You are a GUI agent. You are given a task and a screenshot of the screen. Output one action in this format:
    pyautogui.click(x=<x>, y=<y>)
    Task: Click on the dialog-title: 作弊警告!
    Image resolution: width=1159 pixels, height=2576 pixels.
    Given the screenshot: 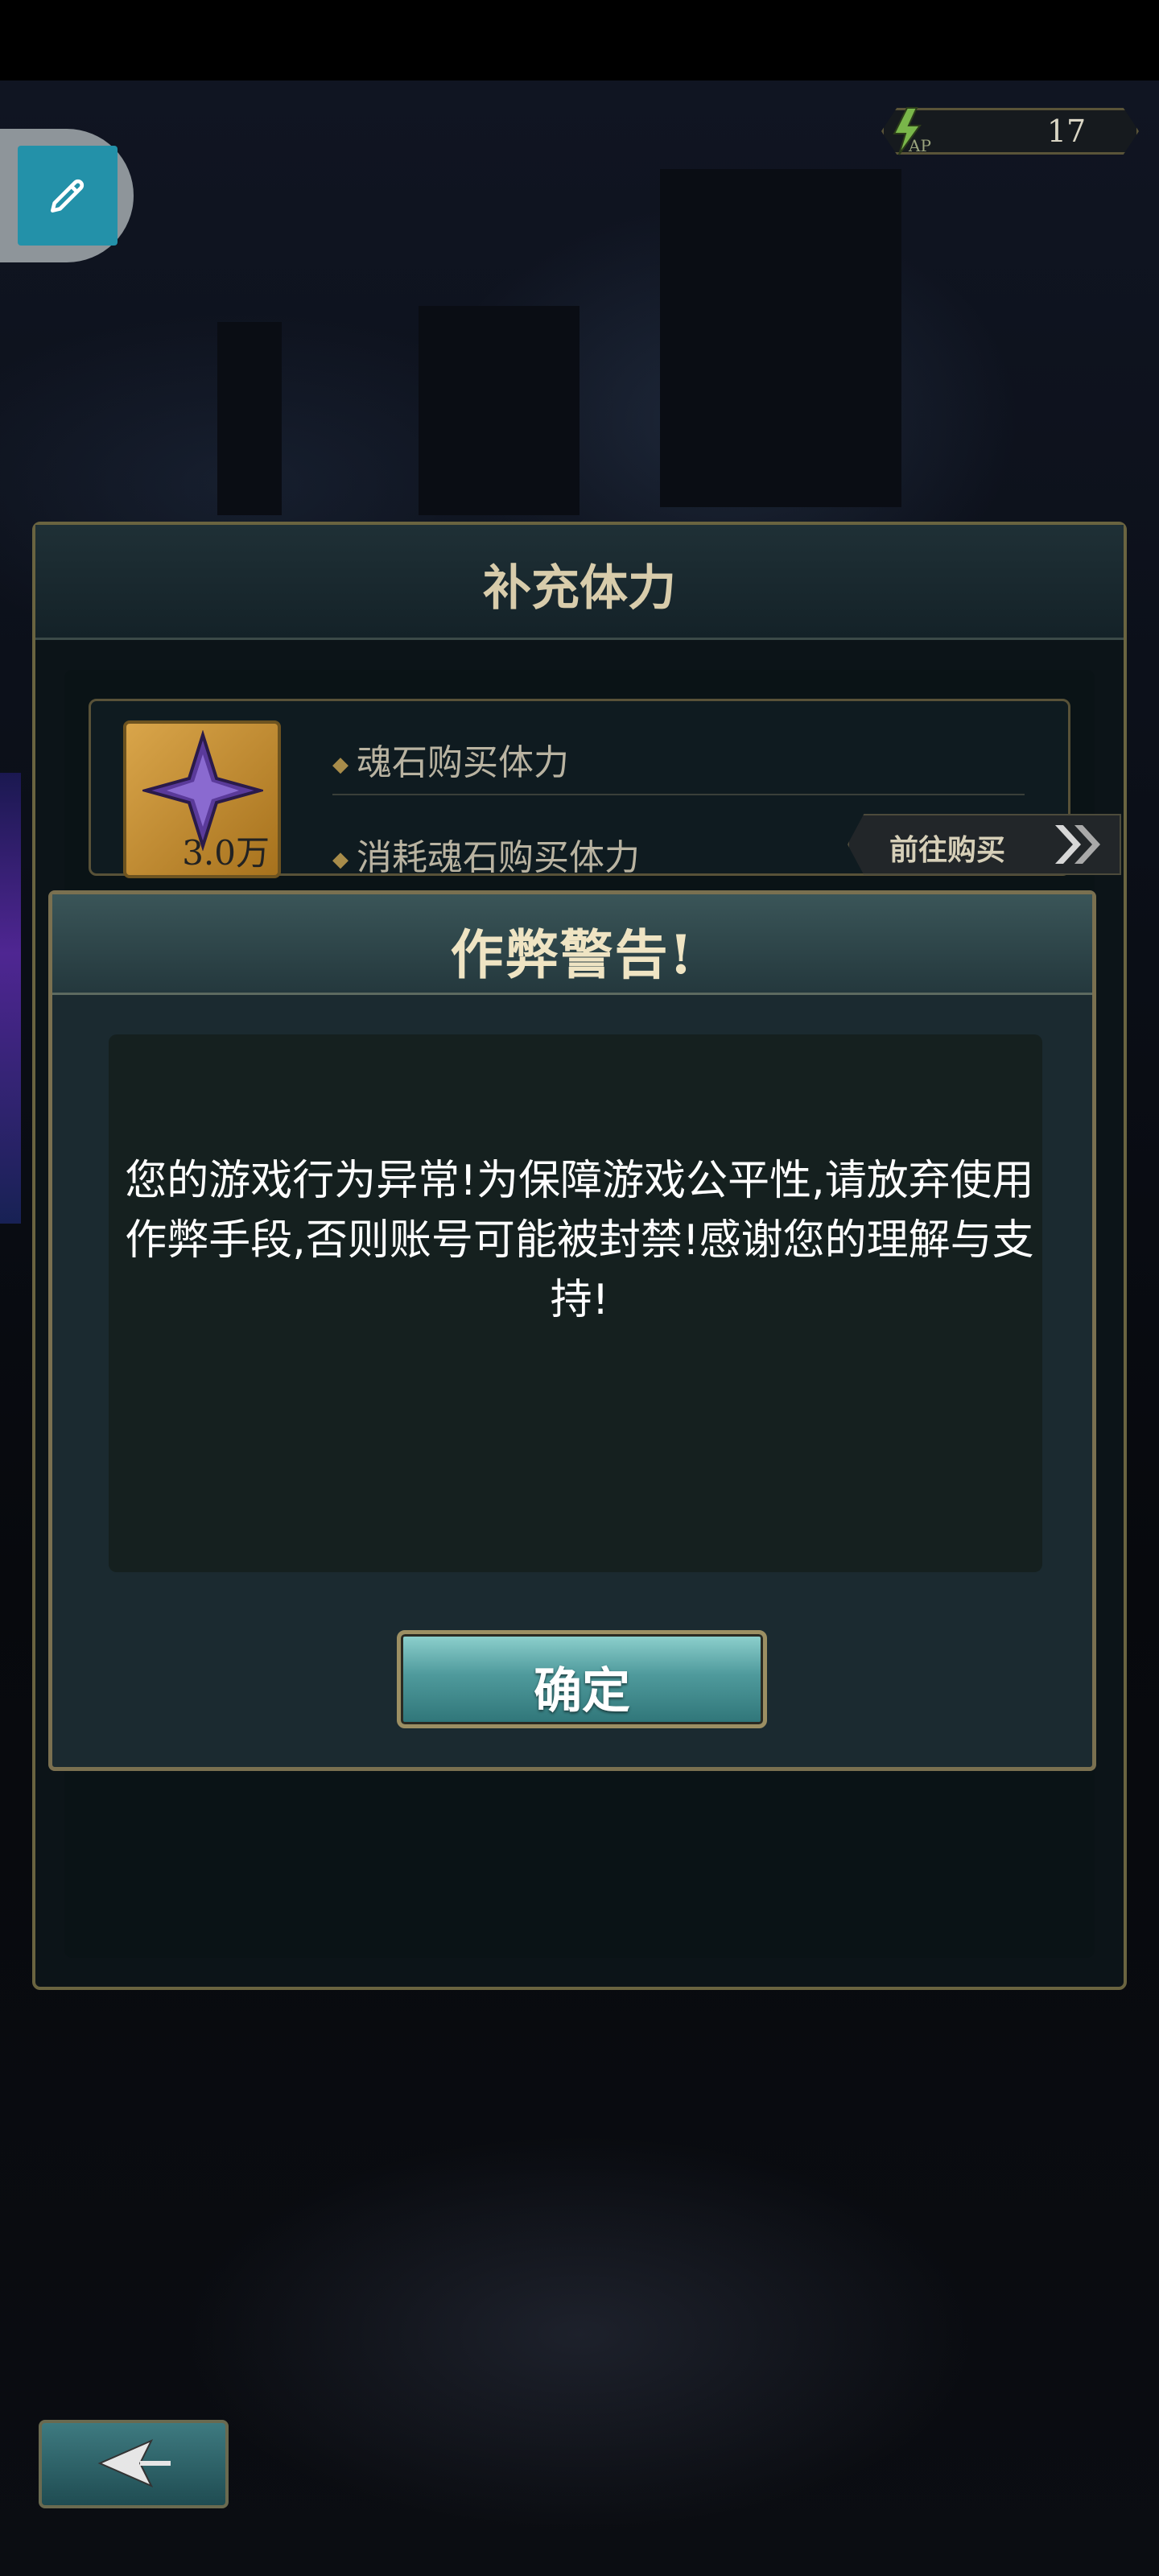 What is the action you would take?
    pyautogui.click(x=572, y=954)
    